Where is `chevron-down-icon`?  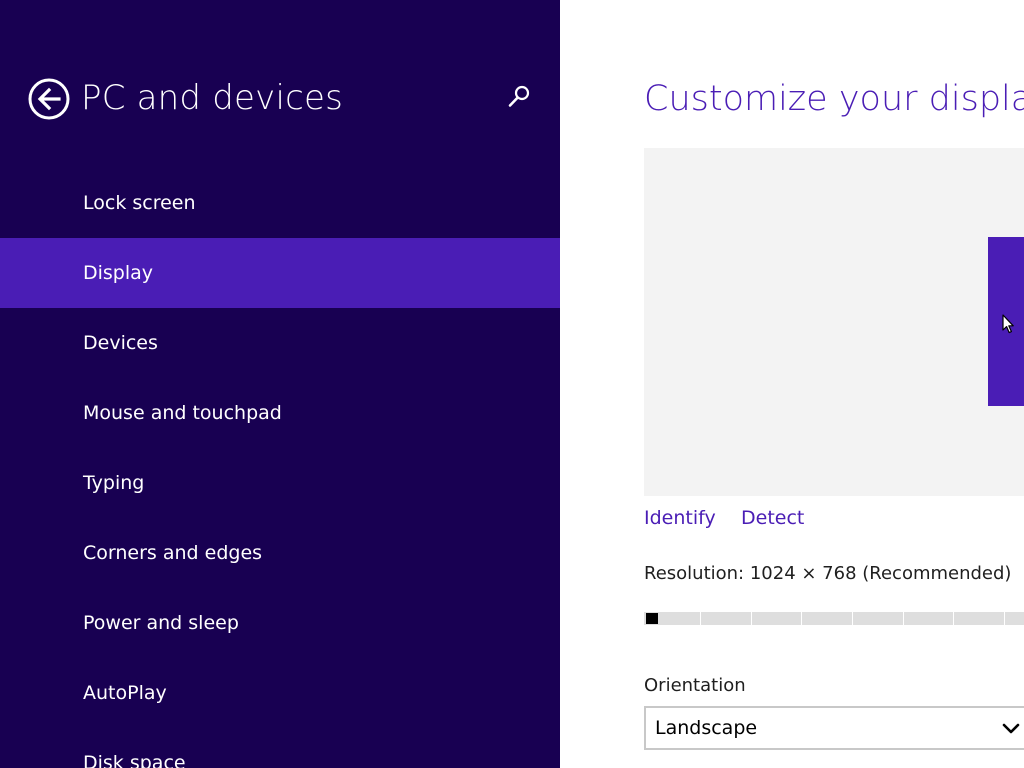 chevron-down-icon is located at coordinates (1011, 728).